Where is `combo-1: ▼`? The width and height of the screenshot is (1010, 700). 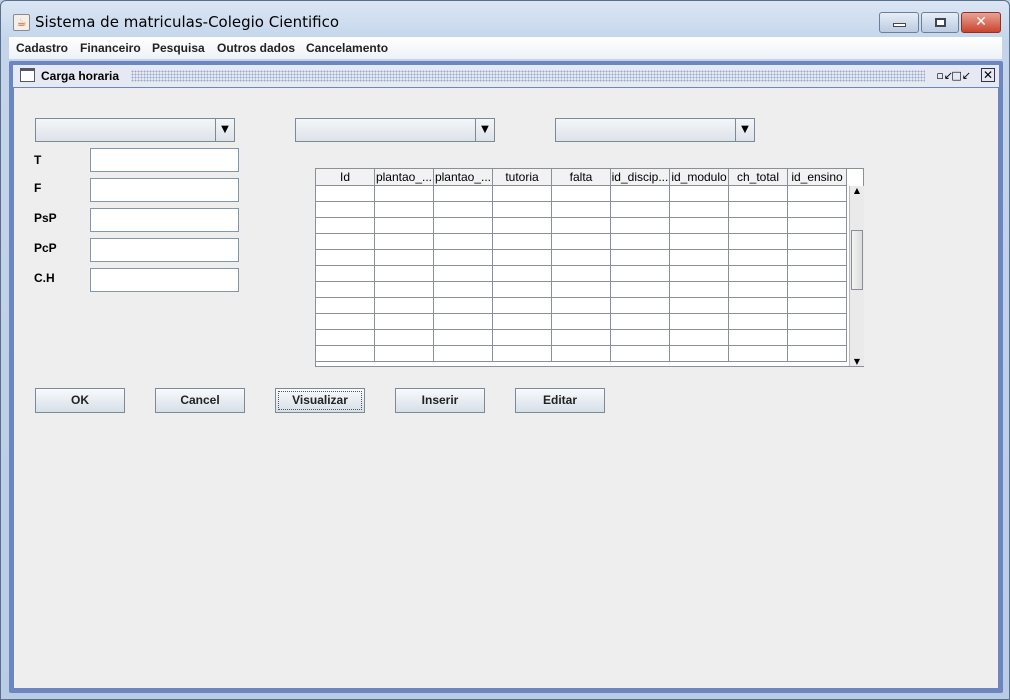 combo-1: ▼ is located at coordinates (135, 130).